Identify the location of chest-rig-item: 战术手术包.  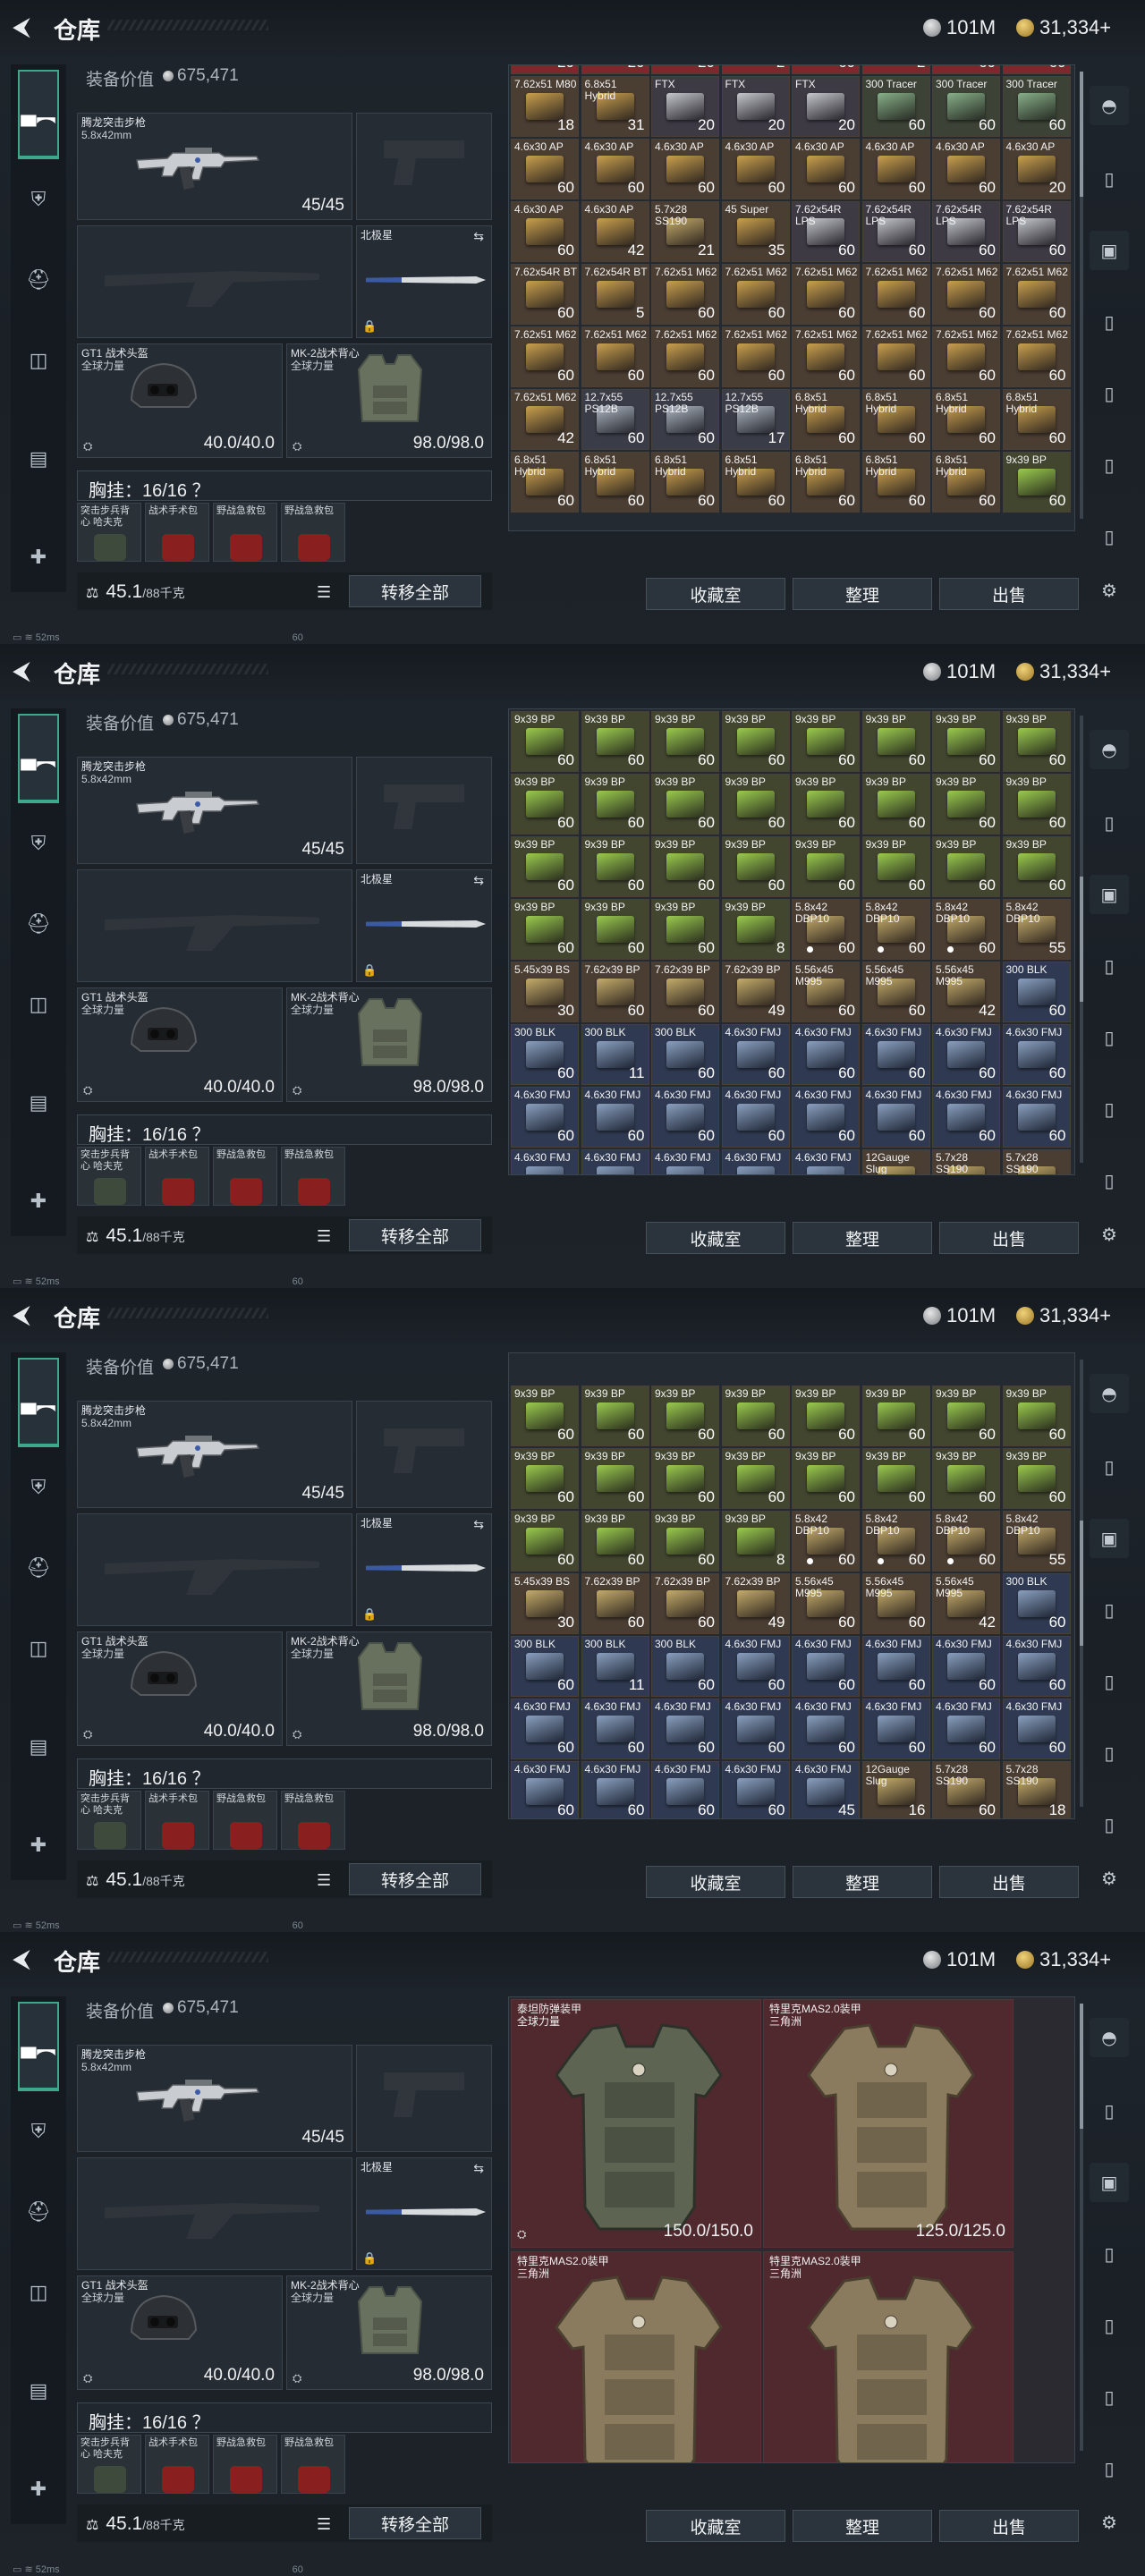
(177, 1176).